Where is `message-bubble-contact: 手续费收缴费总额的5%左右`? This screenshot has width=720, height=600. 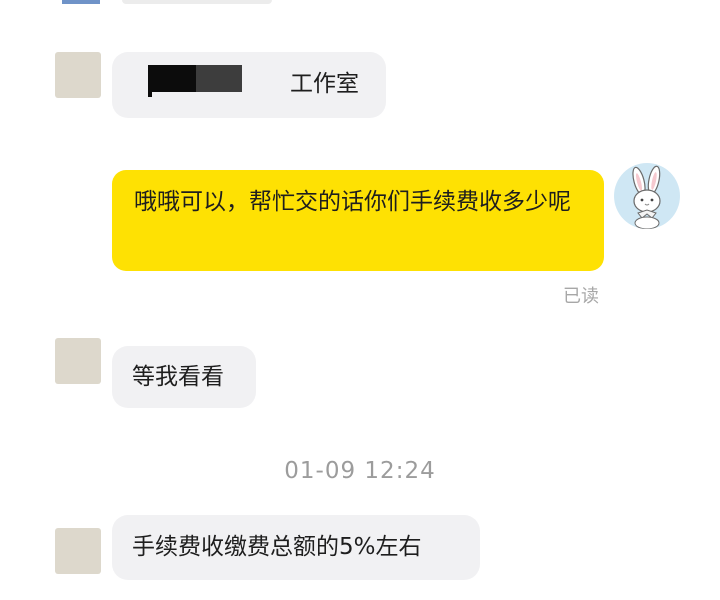
message-bubble-contact: 手续费收缴费总额的5%左右 is located at coordinates (296, 547).